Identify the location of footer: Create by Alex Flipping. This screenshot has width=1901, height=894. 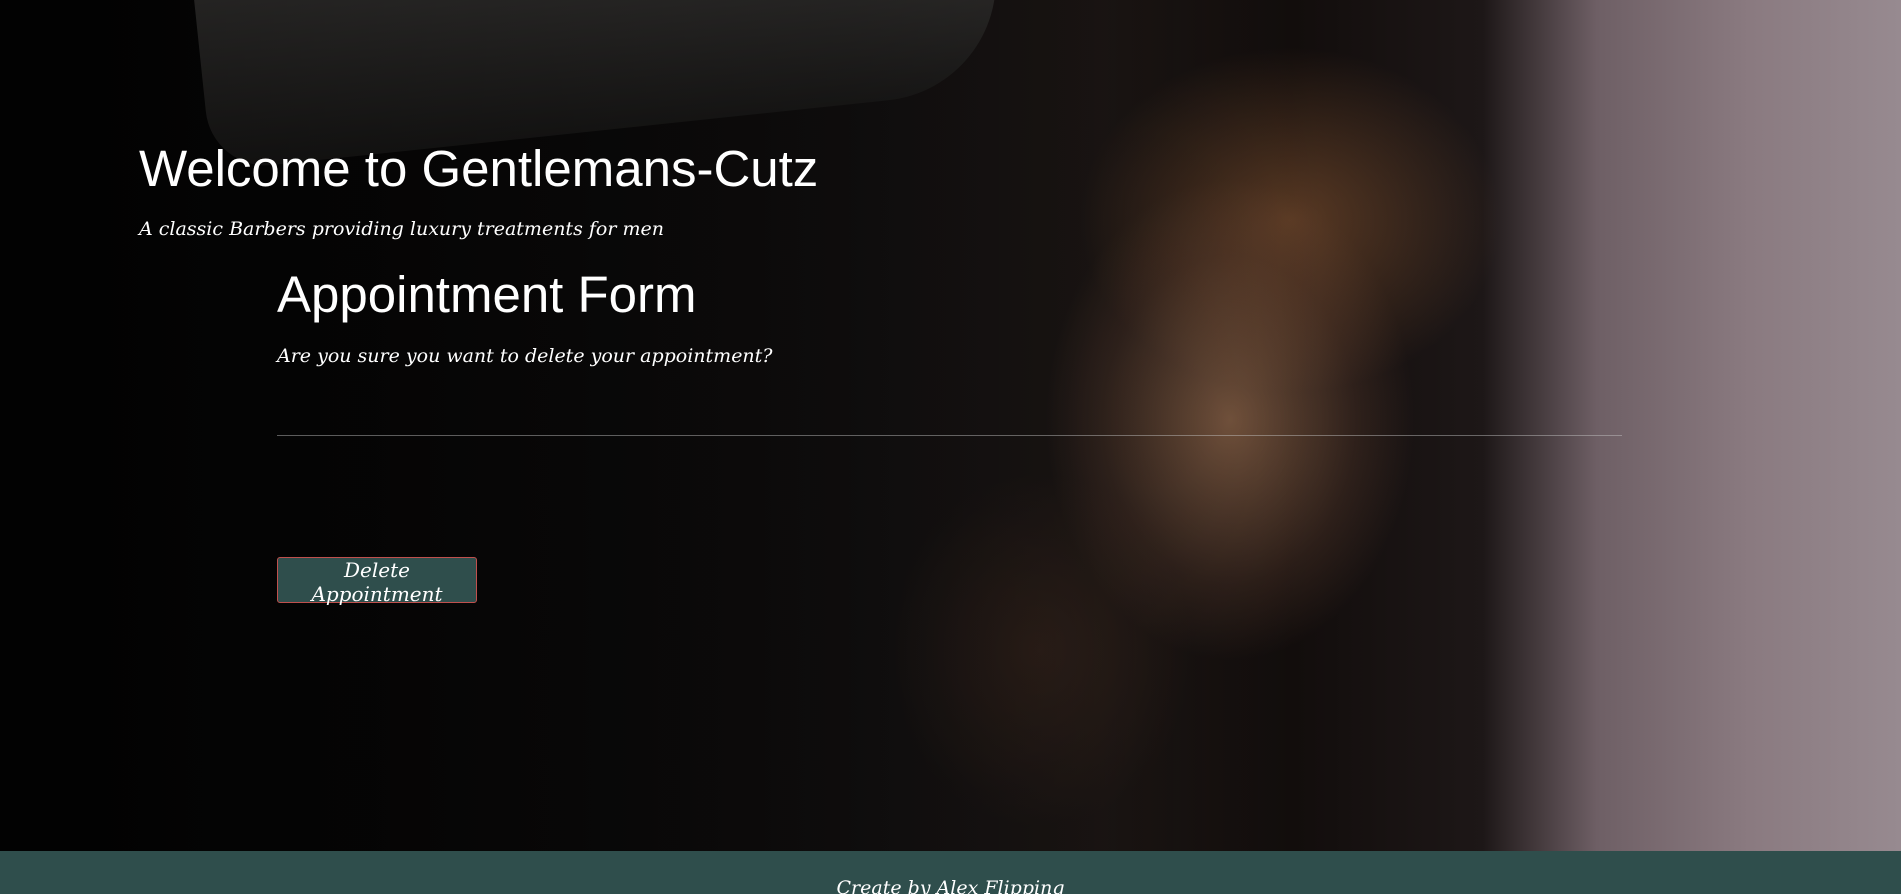
(950, 872).